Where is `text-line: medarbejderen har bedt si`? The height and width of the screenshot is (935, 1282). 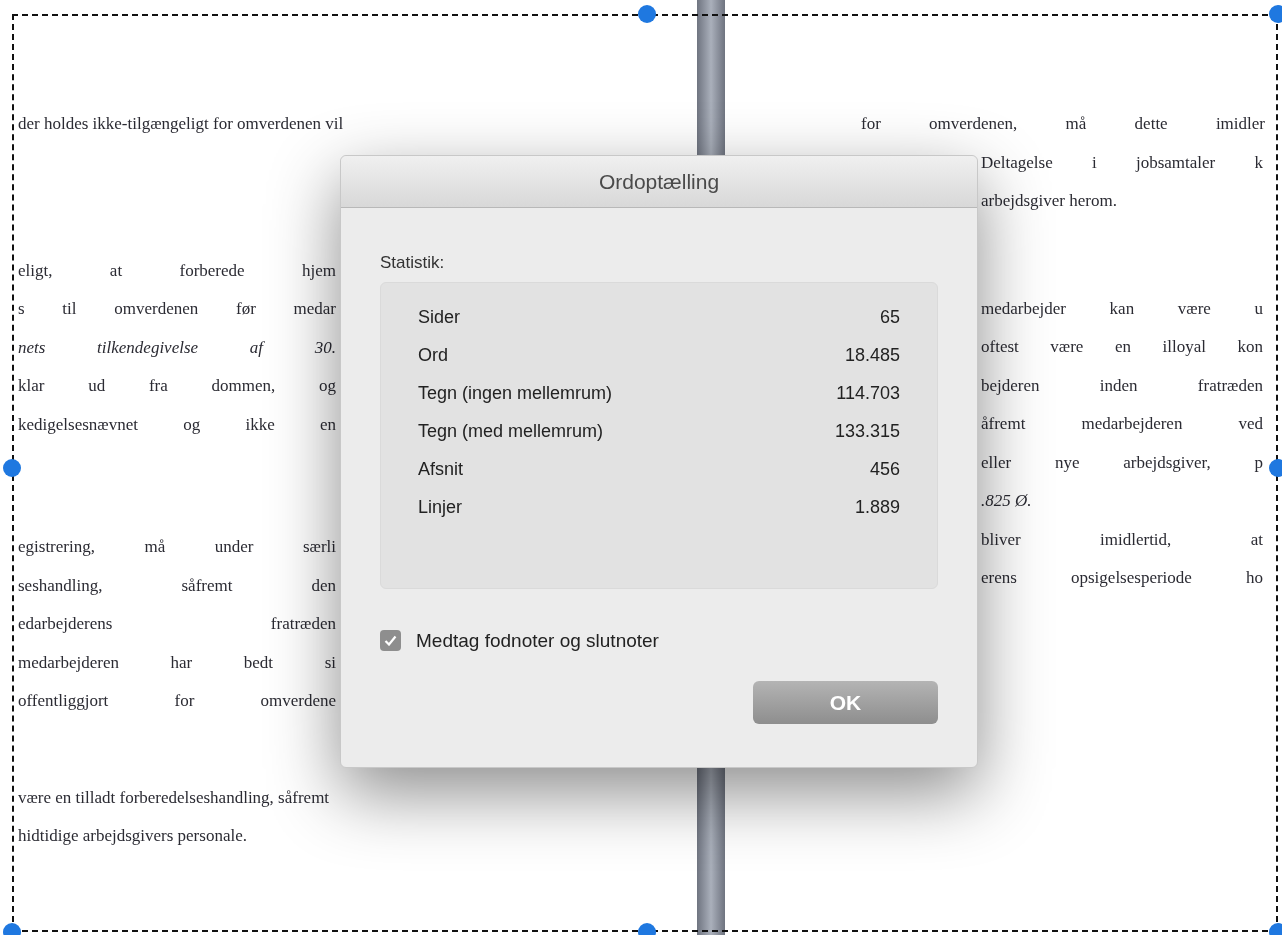 text-line: medarbejderen har bedt si is located at coordinates (177, 662).